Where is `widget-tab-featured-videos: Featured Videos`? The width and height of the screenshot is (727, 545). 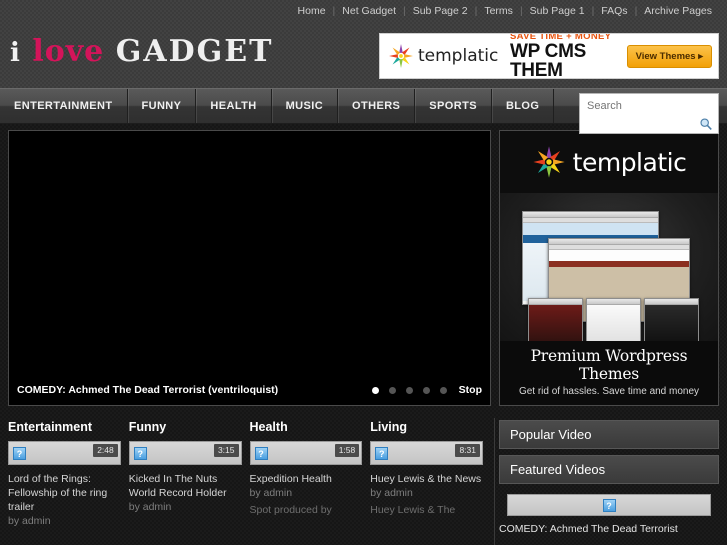 widget-tab-featured-videos: Featured Videos is located at coordinates (609, 469).